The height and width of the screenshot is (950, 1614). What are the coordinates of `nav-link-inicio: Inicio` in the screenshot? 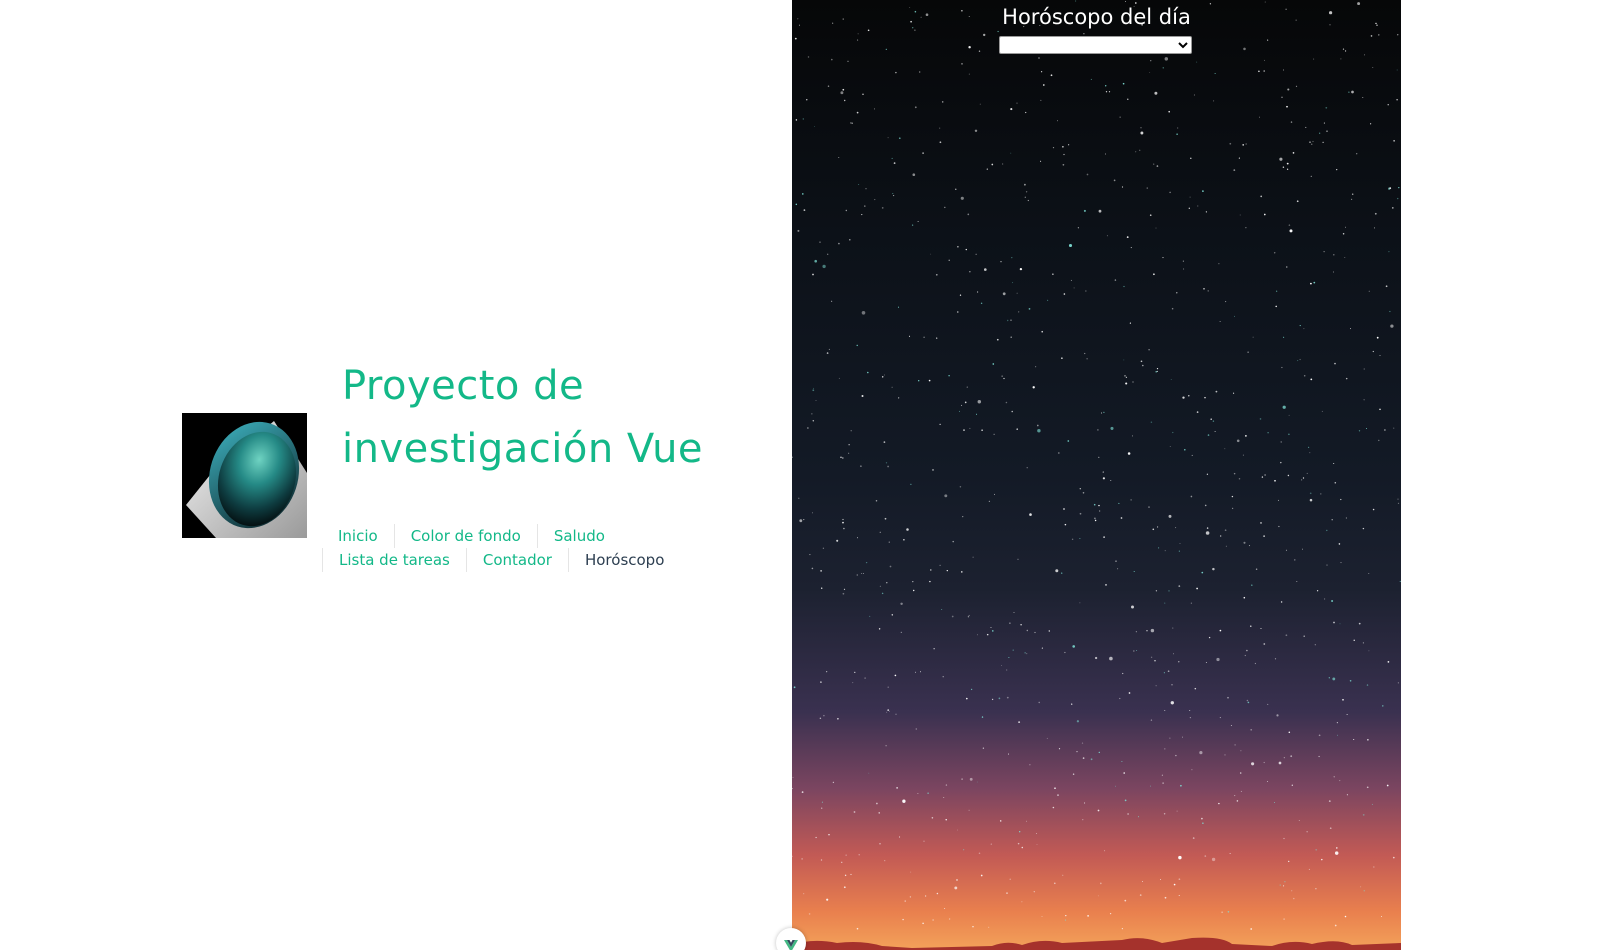 It's located at (358, 536).